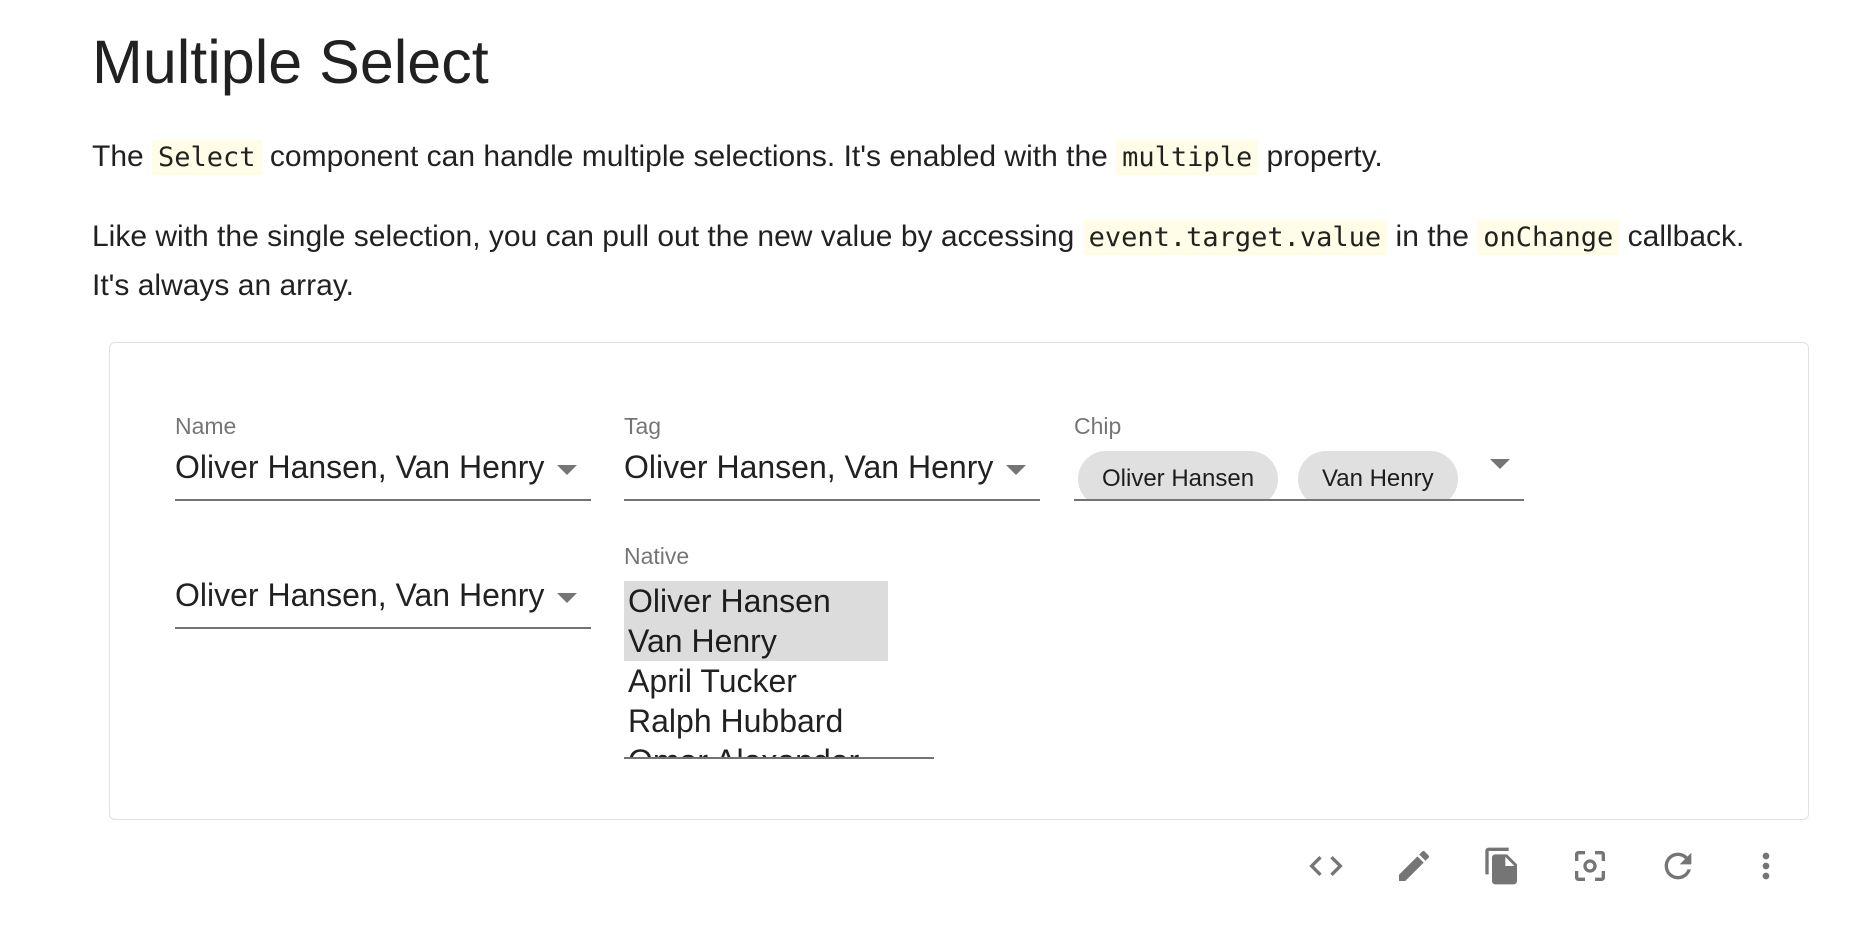 The height and width of the screenshot is (934, 1862). What do you see at coordinates (779, 749) in the screenshot?
I see `native-option: Omar Alexander` at bounding box center [779, 749].